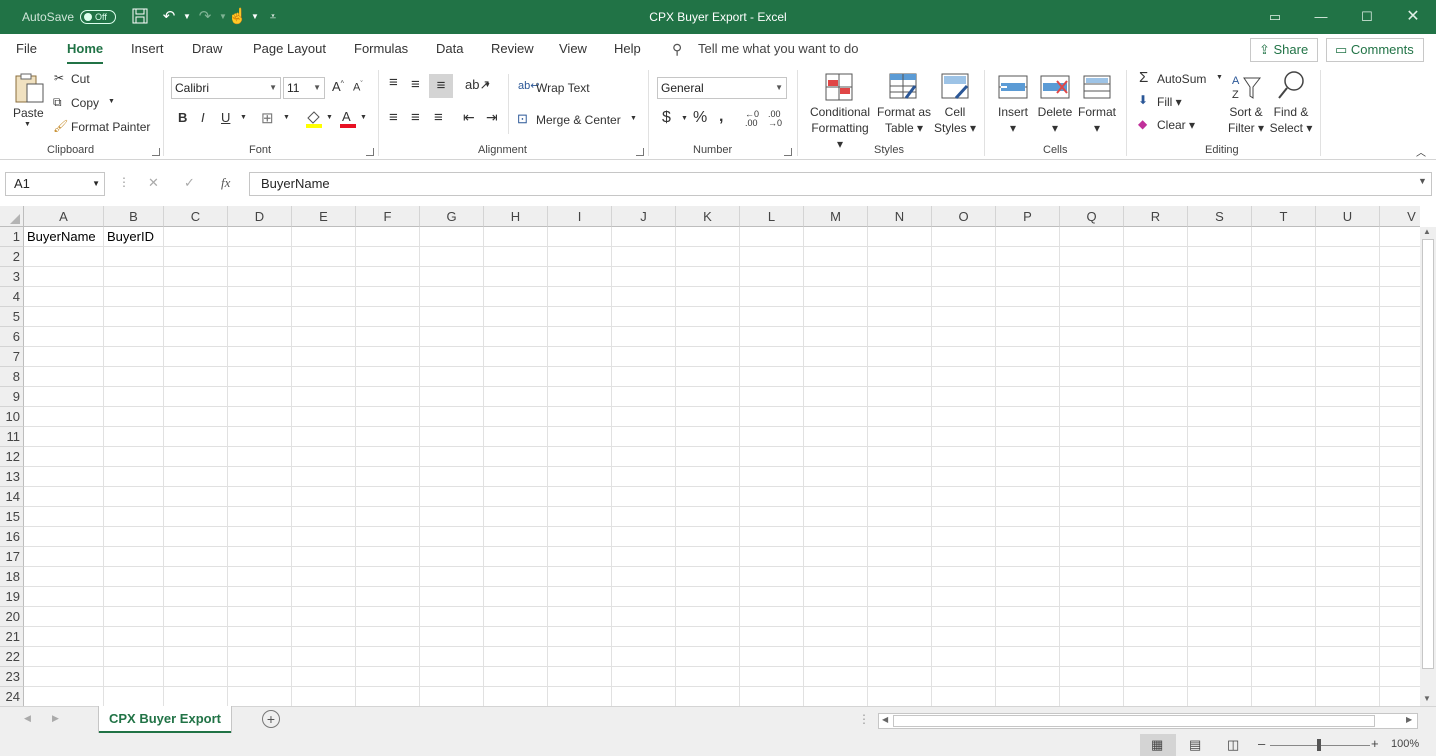 The image size is (1436, 756). What do you see at coordinates (243, 117) in the screenshot?
I see `underline-dropdown-icon: ▼` at bounding box center [243, 117].